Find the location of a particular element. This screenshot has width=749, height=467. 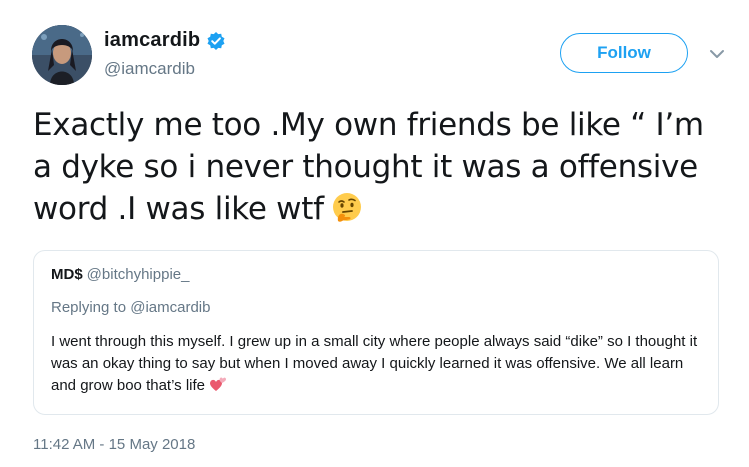

chevron-down-icon is located at coordinates (717, 53).